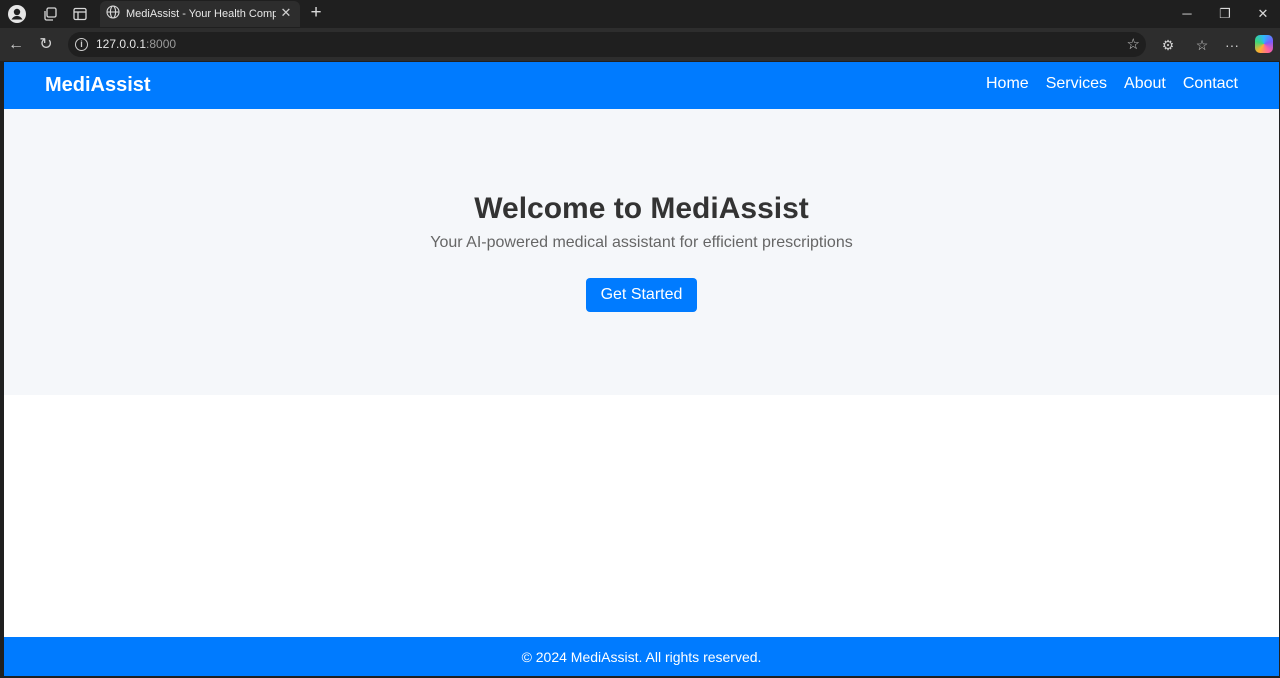 The height and width of the screenshot is (678, 1280). I want to click on nav-about: About, so click(1145, 84).